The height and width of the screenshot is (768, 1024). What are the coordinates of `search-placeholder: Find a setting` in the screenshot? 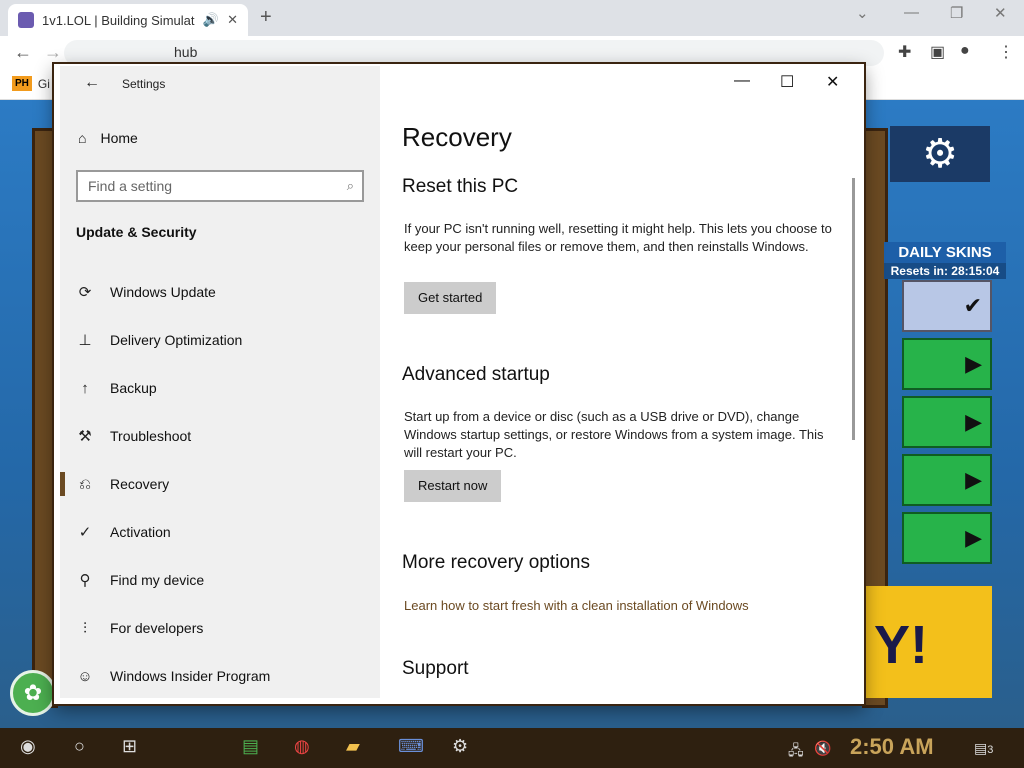 It's located at (130, 186).